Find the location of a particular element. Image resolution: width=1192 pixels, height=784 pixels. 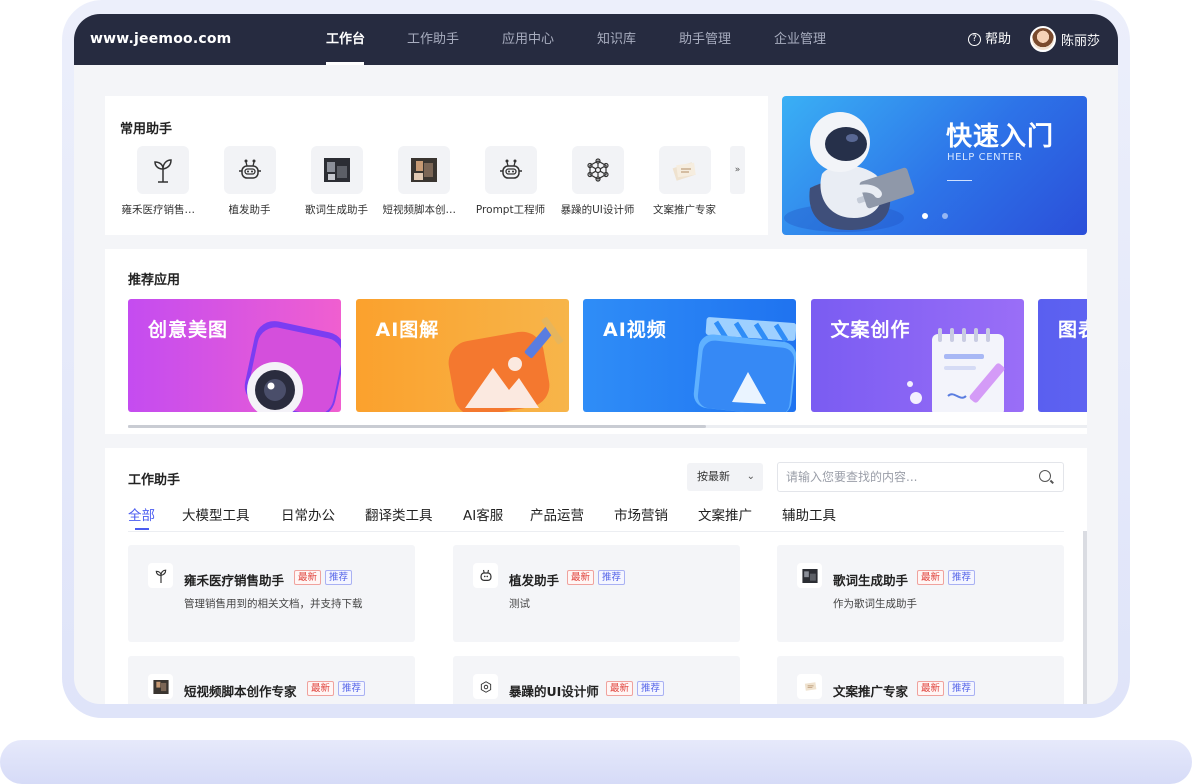

nav-item-workbench: 工作台 is located at coordinates (345, 39).